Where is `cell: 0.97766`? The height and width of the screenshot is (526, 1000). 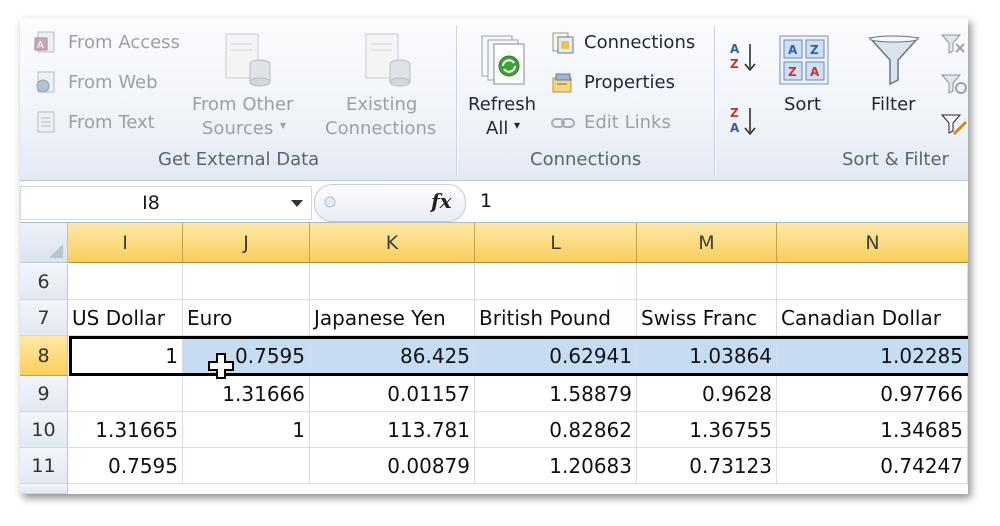
cell: 0.97766 is located at coordinates (872, 394).